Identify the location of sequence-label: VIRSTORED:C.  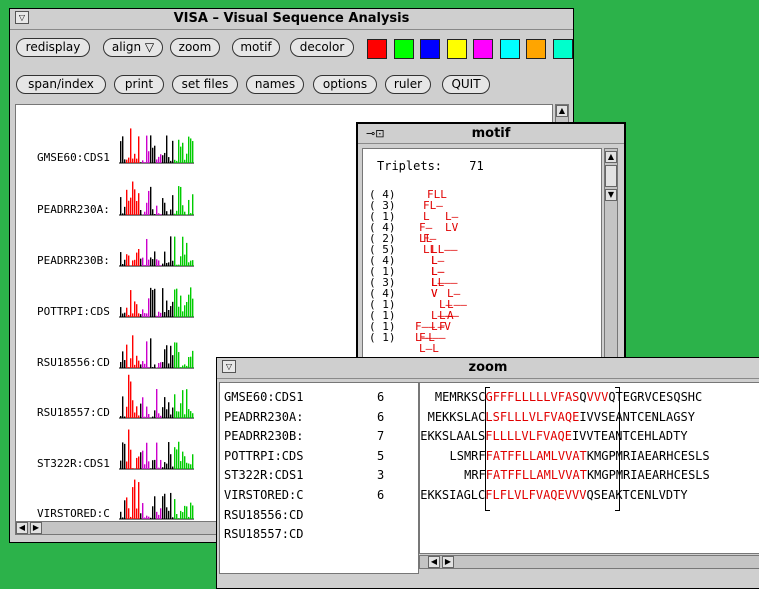
(73, 513).